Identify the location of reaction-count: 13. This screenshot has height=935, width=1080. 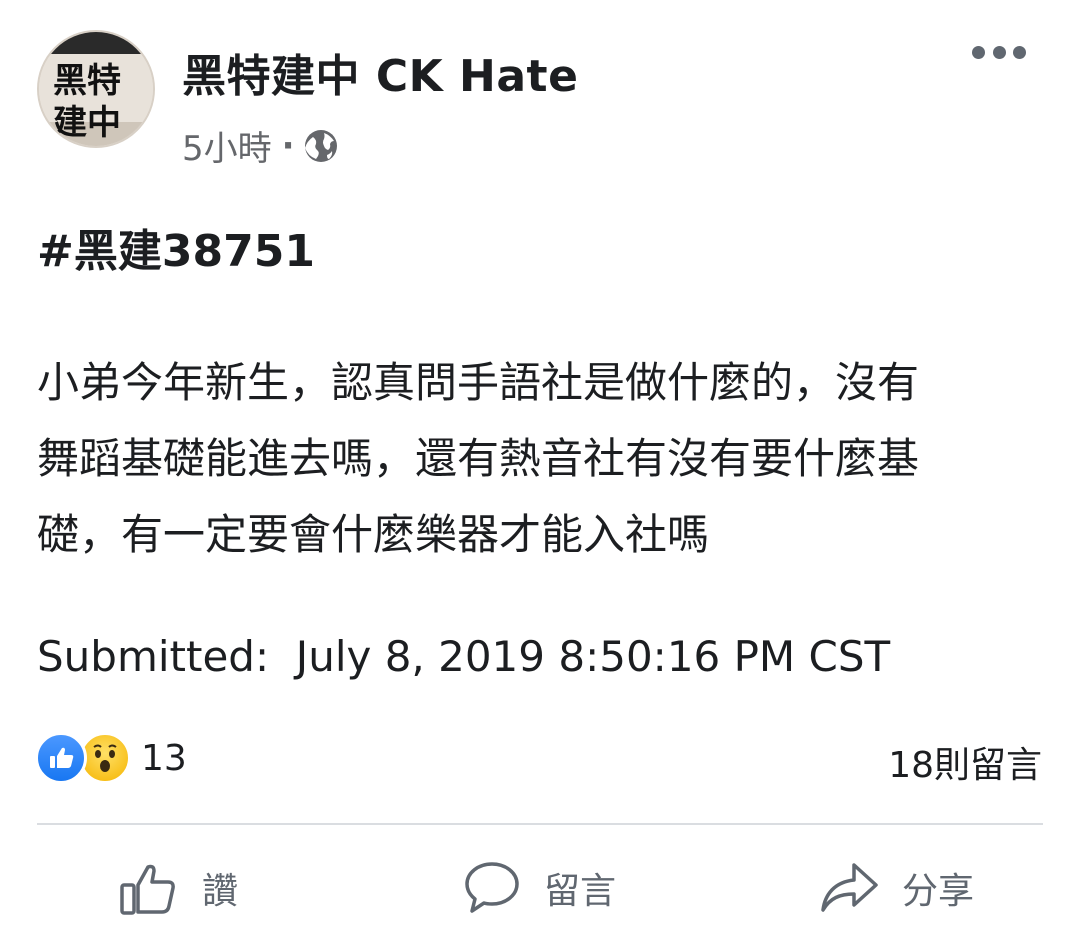
(164, 758).